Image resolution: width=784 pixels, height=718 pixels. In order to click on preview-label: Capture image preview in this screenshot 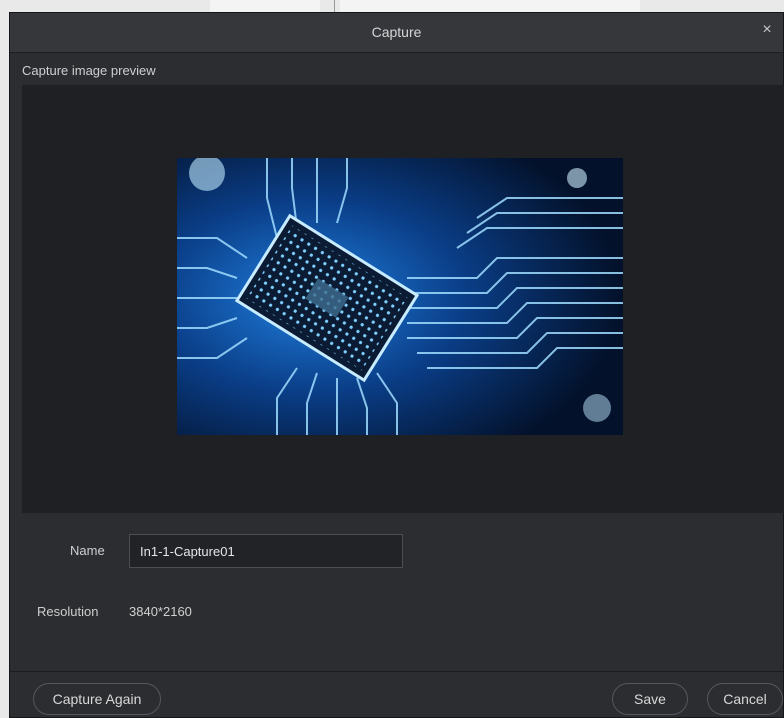, I will do `click(89, 70)`.